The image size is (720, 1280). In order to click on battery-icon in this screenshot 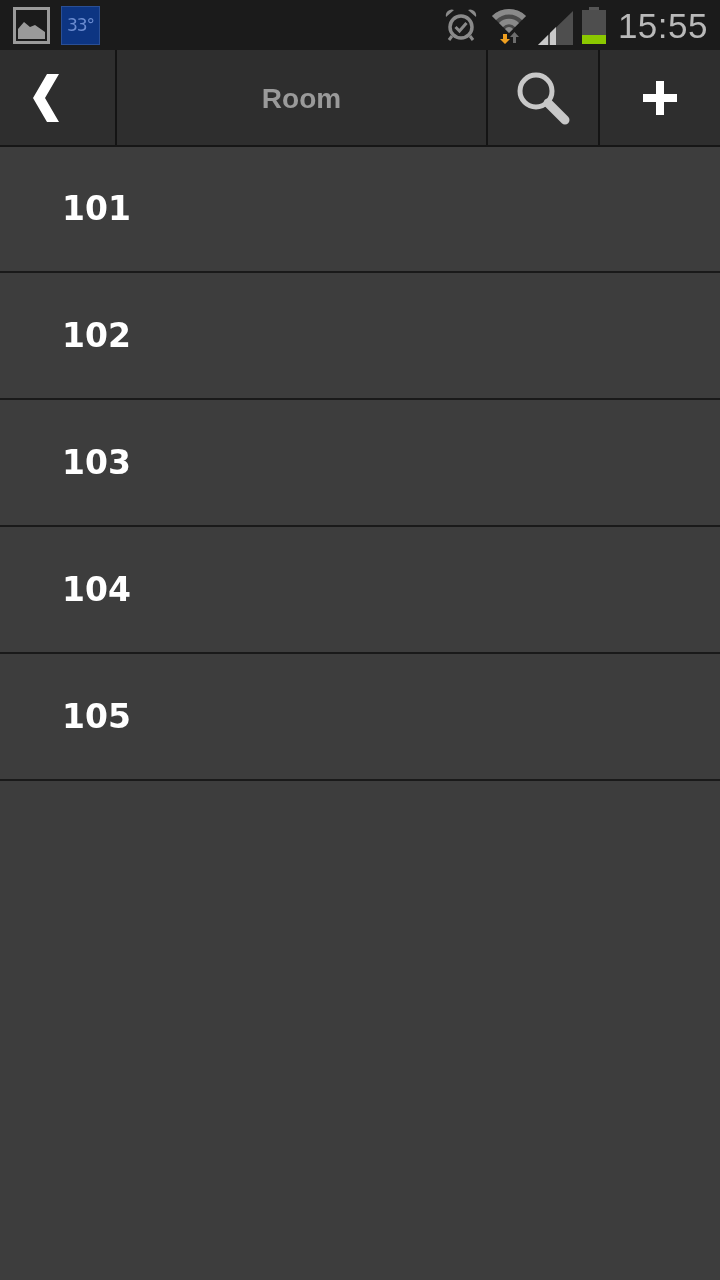, I will do `click(593, 25)`.